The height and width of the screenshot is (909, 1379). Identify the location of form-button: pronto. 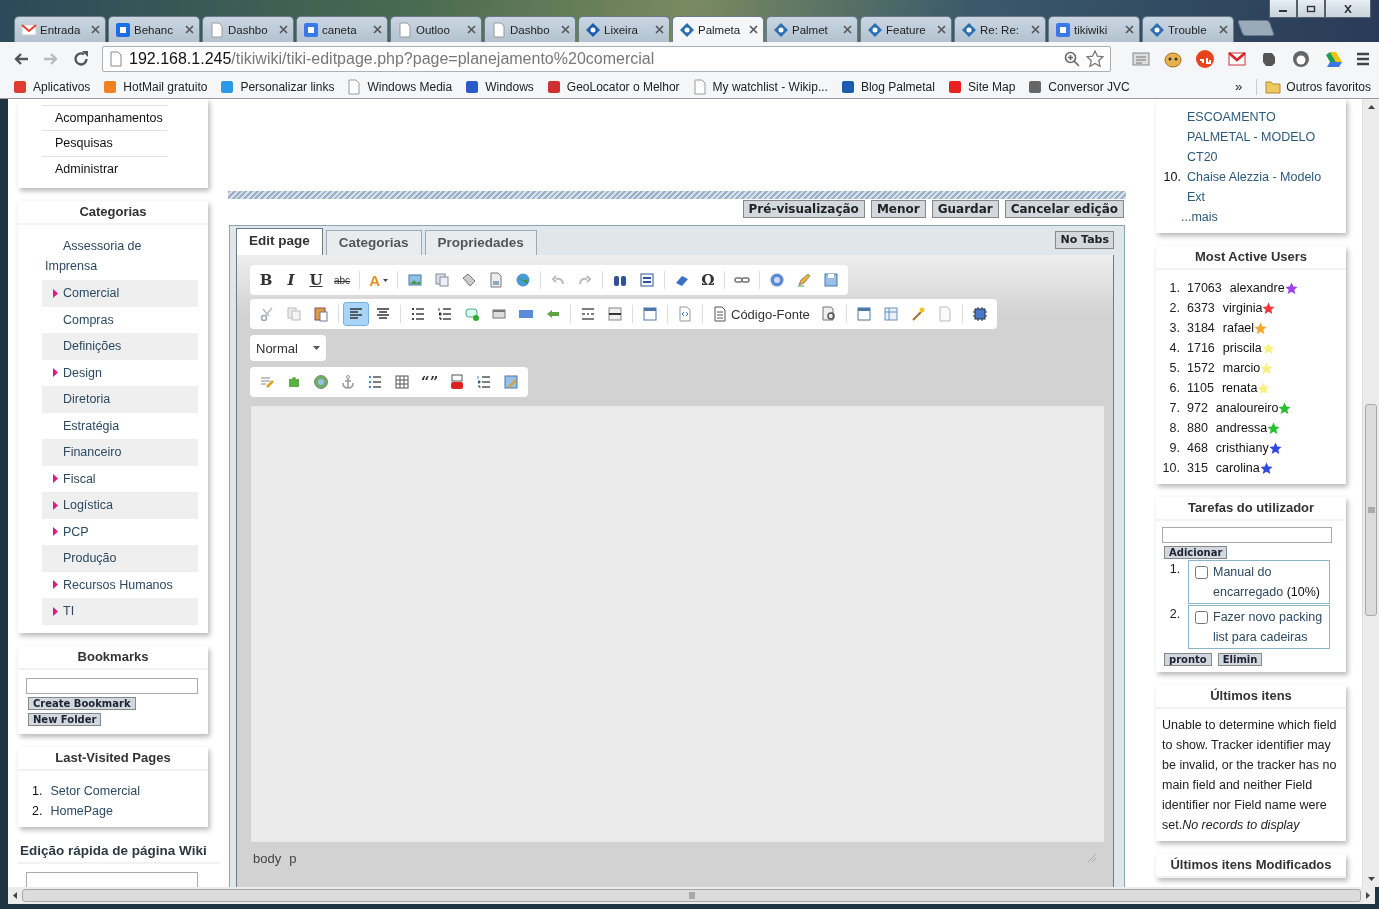
(1188, 659).